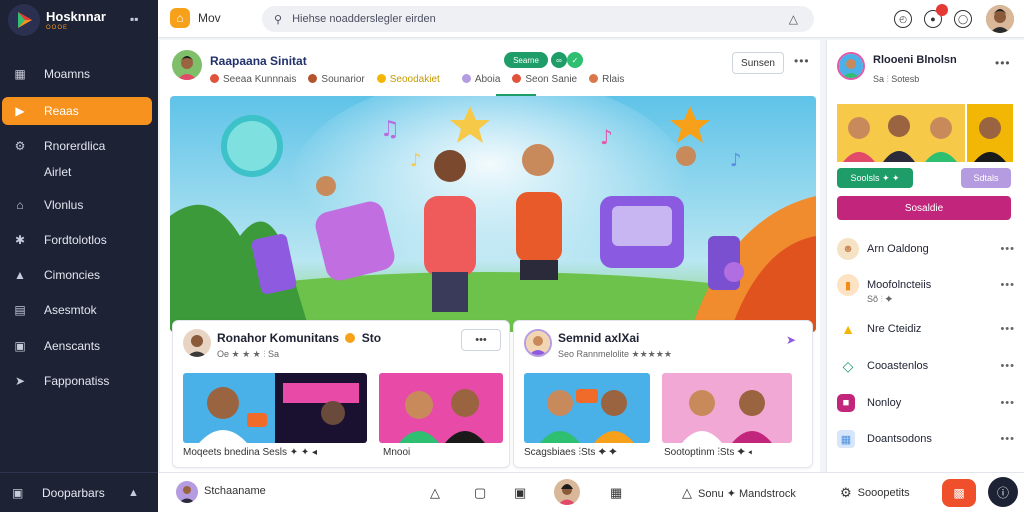 The height and width of the screenshot is (512, 1024). Describe the element at coordinates (606, 79) in the screenshot. I see `meta-item: Rlais` at that location.